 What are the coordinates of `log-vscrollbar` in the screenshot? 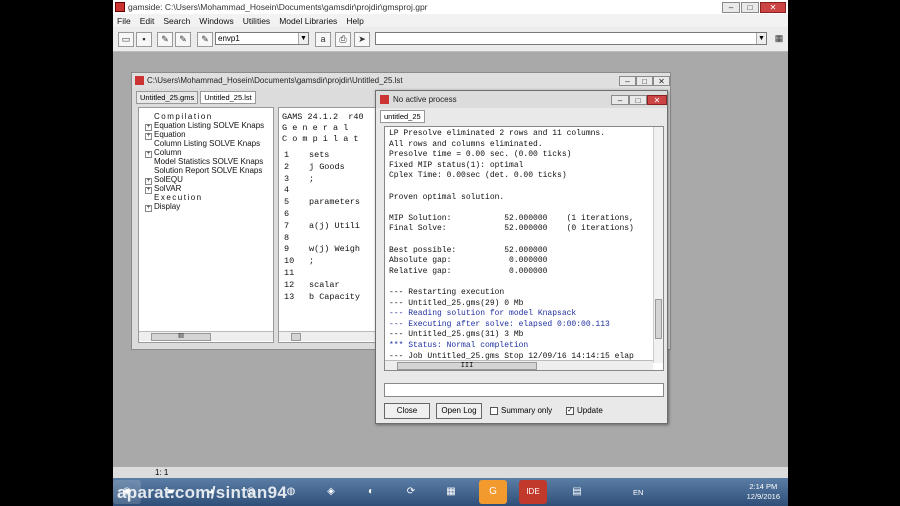 It's located at (658, 245).